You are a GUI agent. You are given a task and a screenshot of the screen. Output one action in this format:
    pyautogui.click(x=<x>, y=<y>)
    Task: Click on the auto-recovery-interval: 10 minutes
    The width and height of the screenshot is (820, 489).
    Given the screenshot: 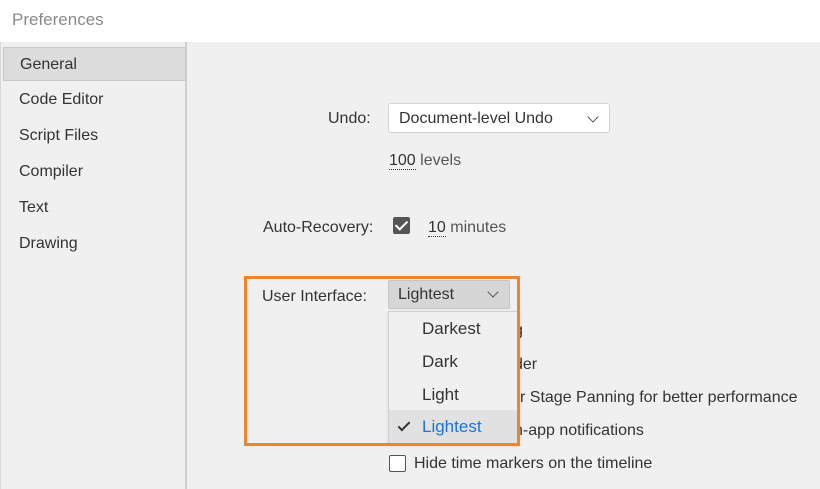 What is the action you would take?
    pyautogui.click(x=467, y=228)
    